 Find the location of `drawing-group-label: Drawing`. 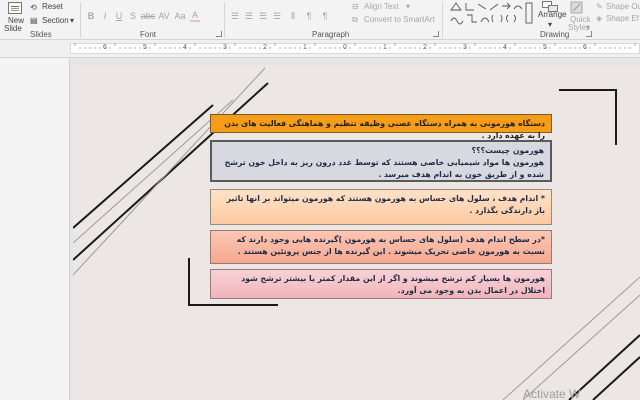

drawing-group-label: Drawing is located at coordinates (555, 34).